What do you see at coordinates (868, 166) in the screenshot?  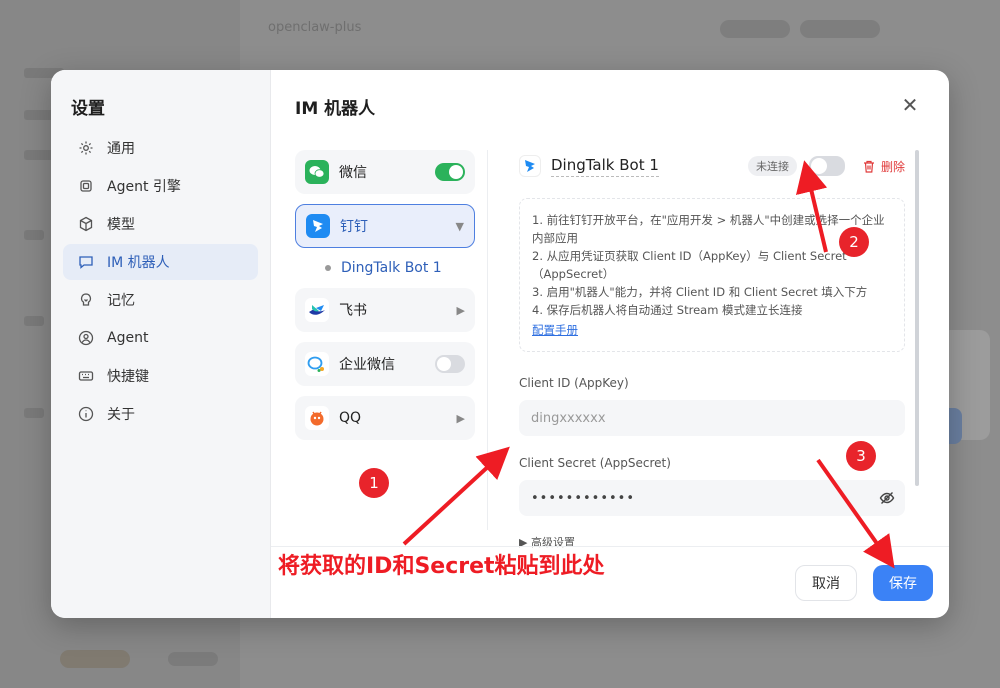 I see `trash-icon` at bounding box center [868, 166].